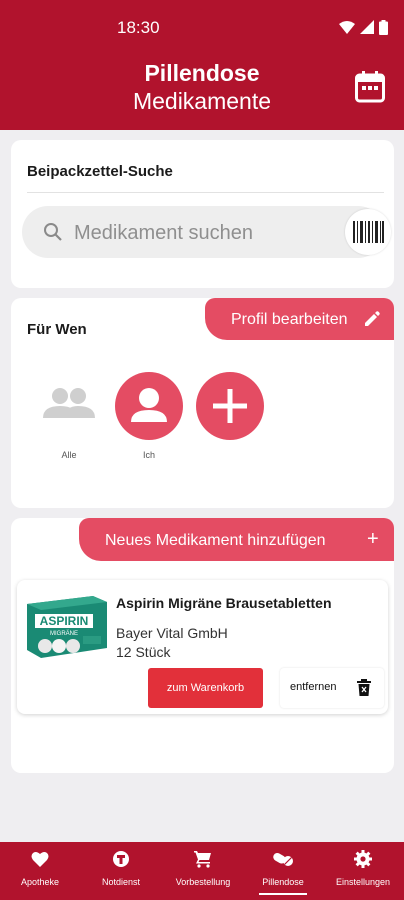 The image size is (404, 900). I want to click on medication-name: Aspirin Migräne Brausetabletten, so click(224, 603).